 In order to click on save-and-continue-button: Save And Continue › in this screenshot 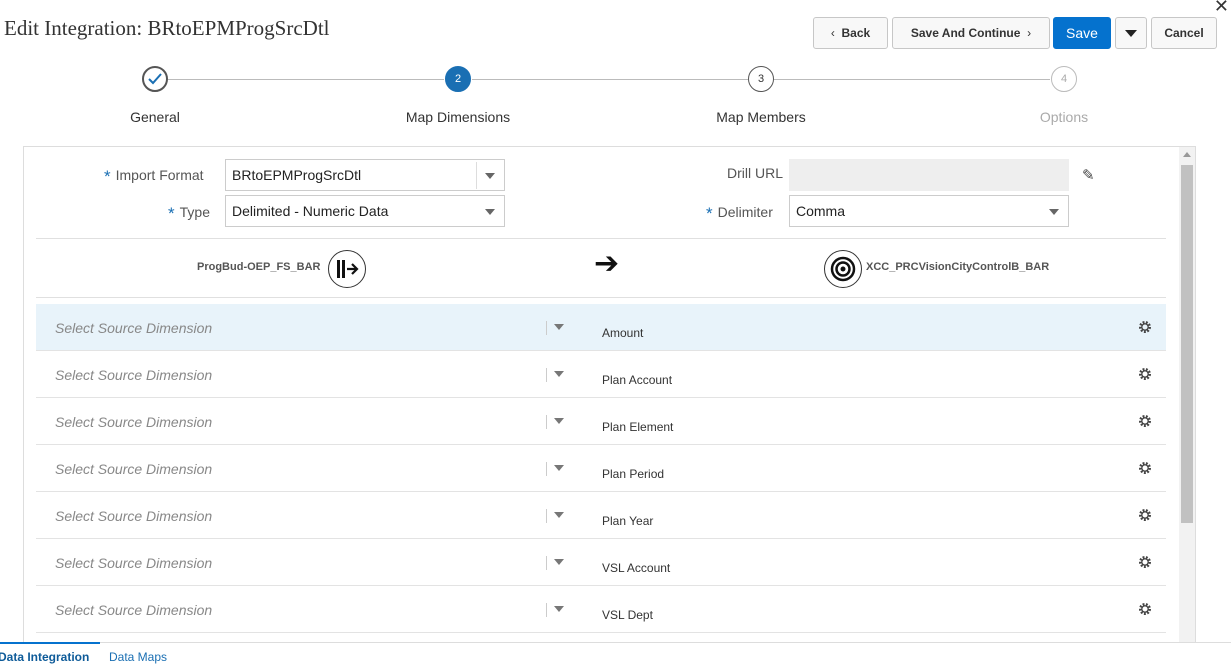, I will do `click(971, 33)`.